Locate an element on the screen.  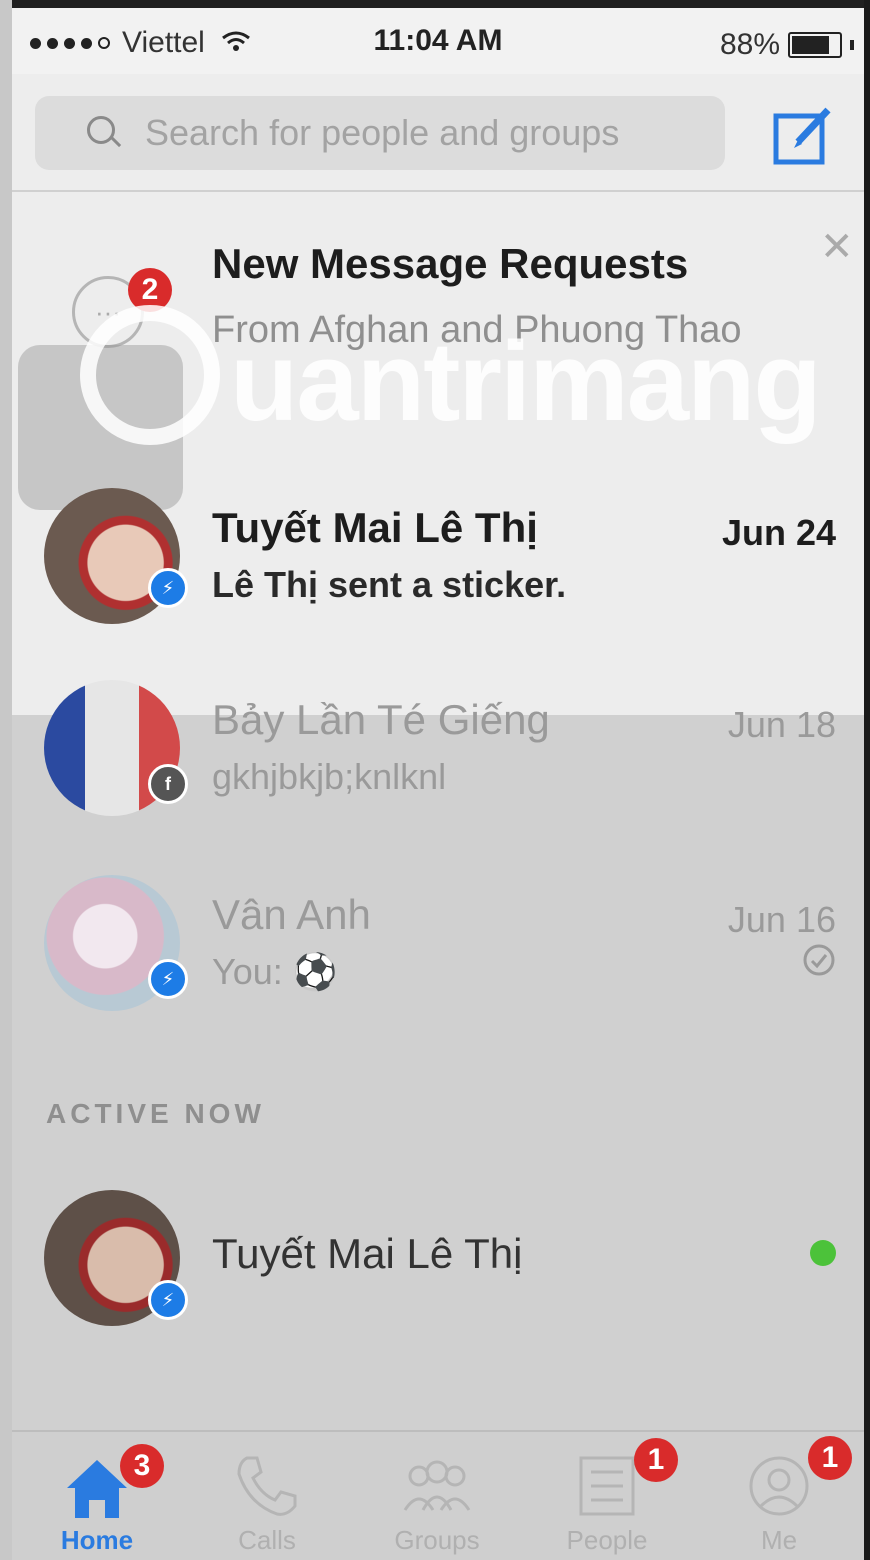
message-requests-badge: 2 is located at coordinates (150, 290).